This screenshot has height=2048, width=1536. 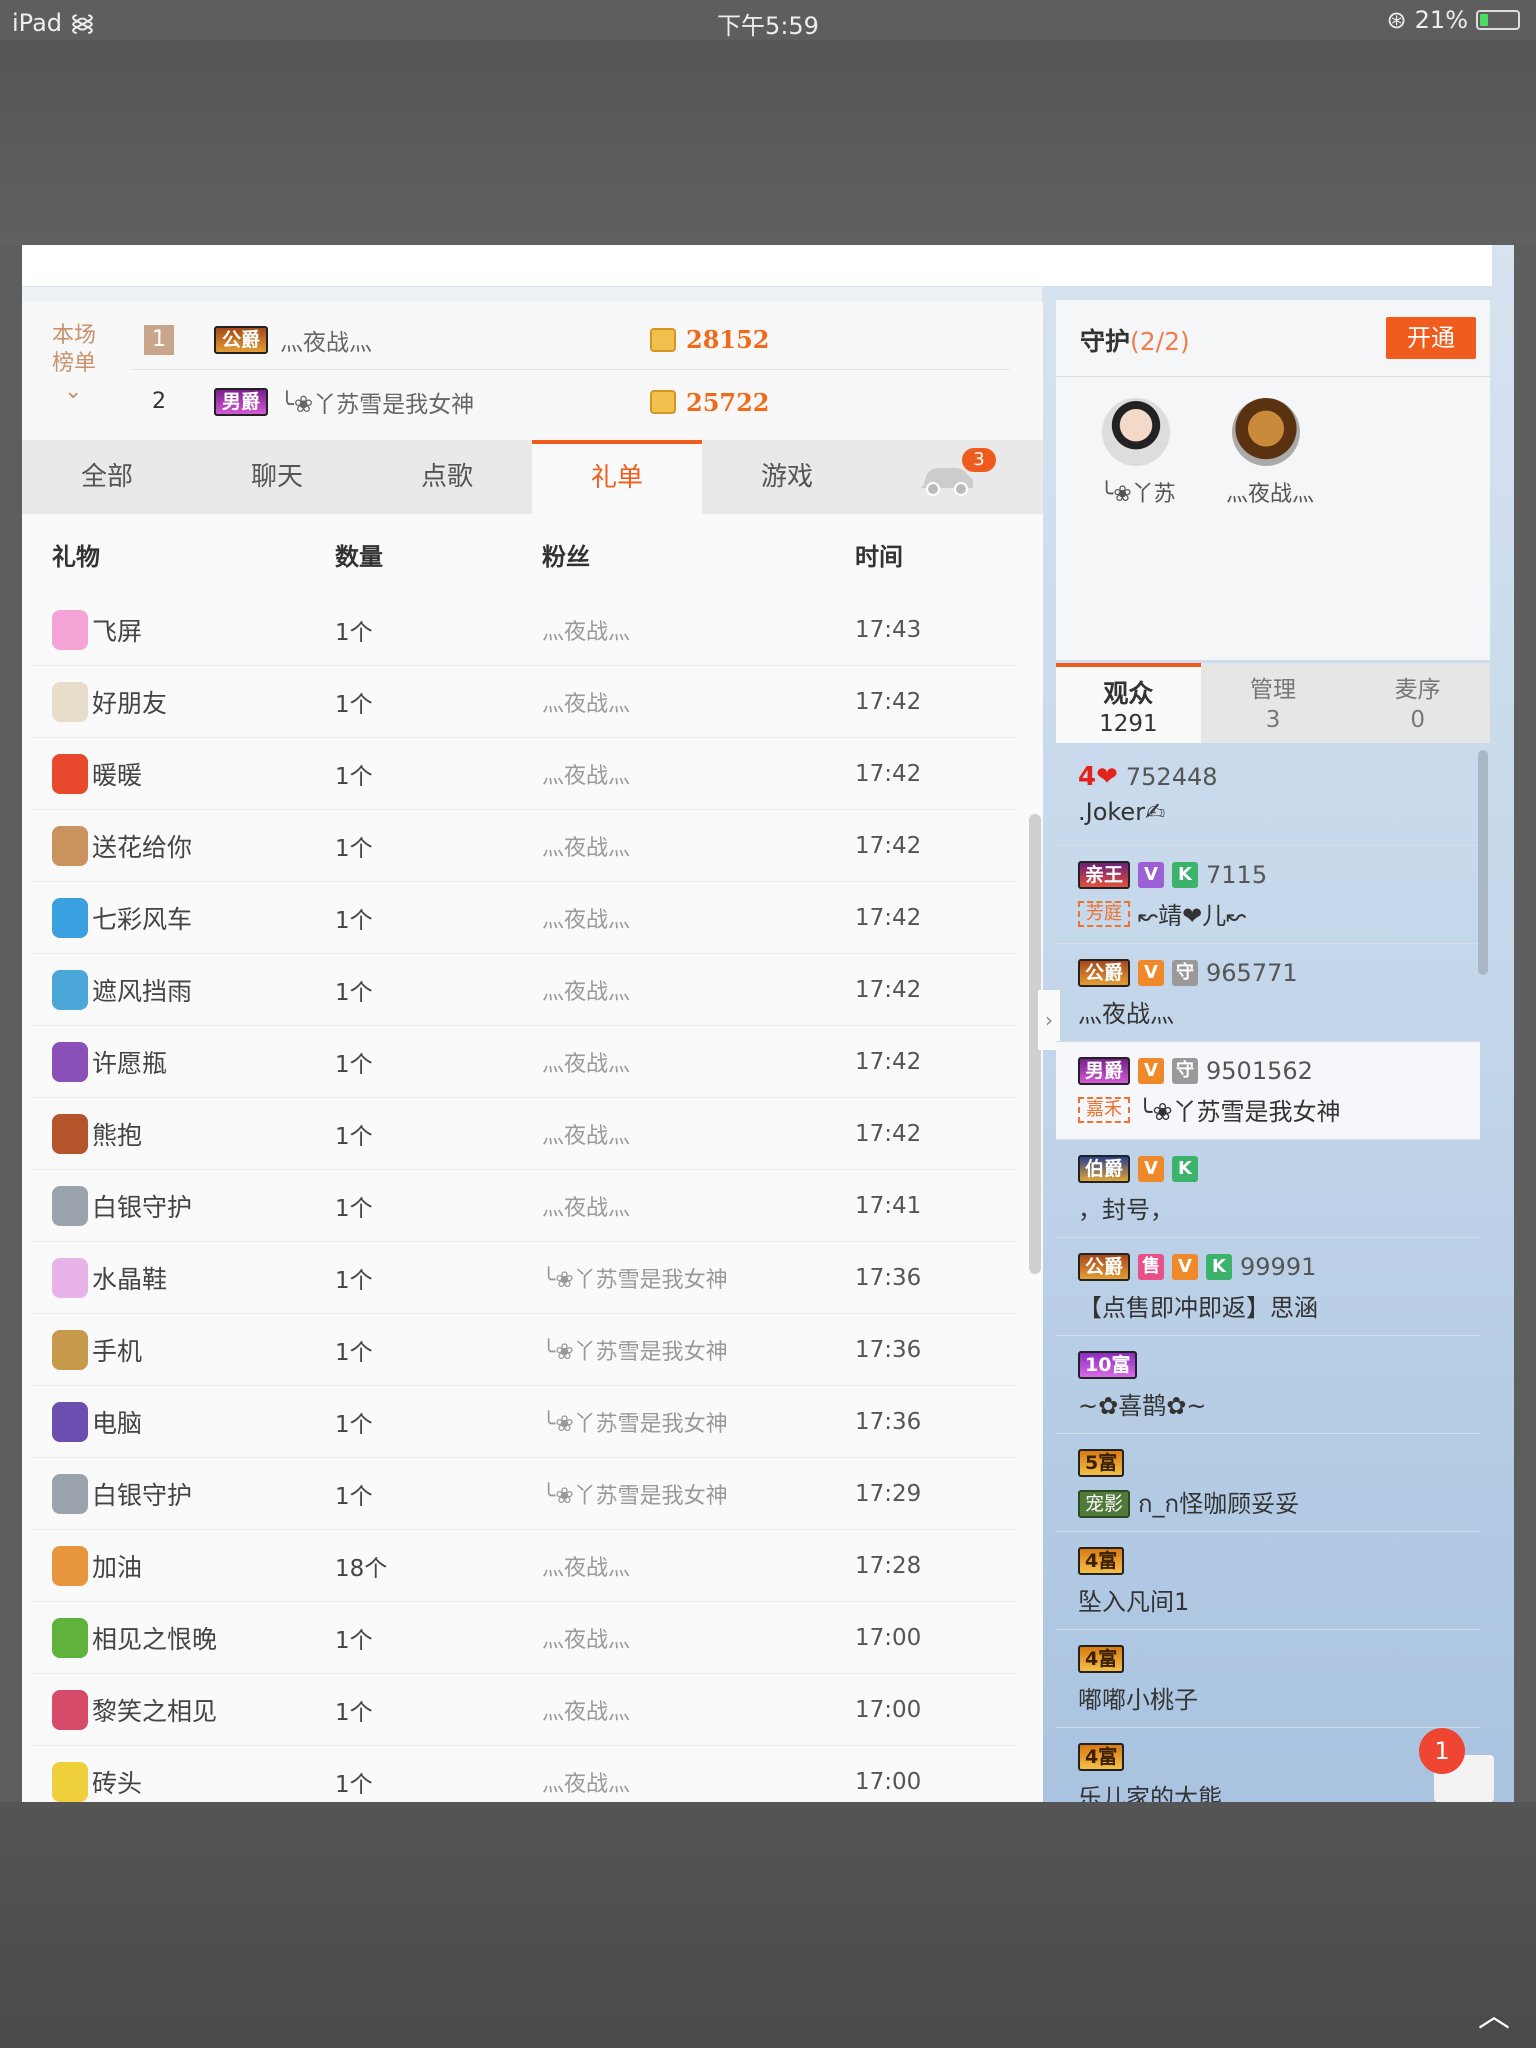 What do you see at coordinates (524, 1566) in the screenshot?
I see `table-row: 加油 18个 灬夜战灬 17:28` at bounding box center [524, 1566].